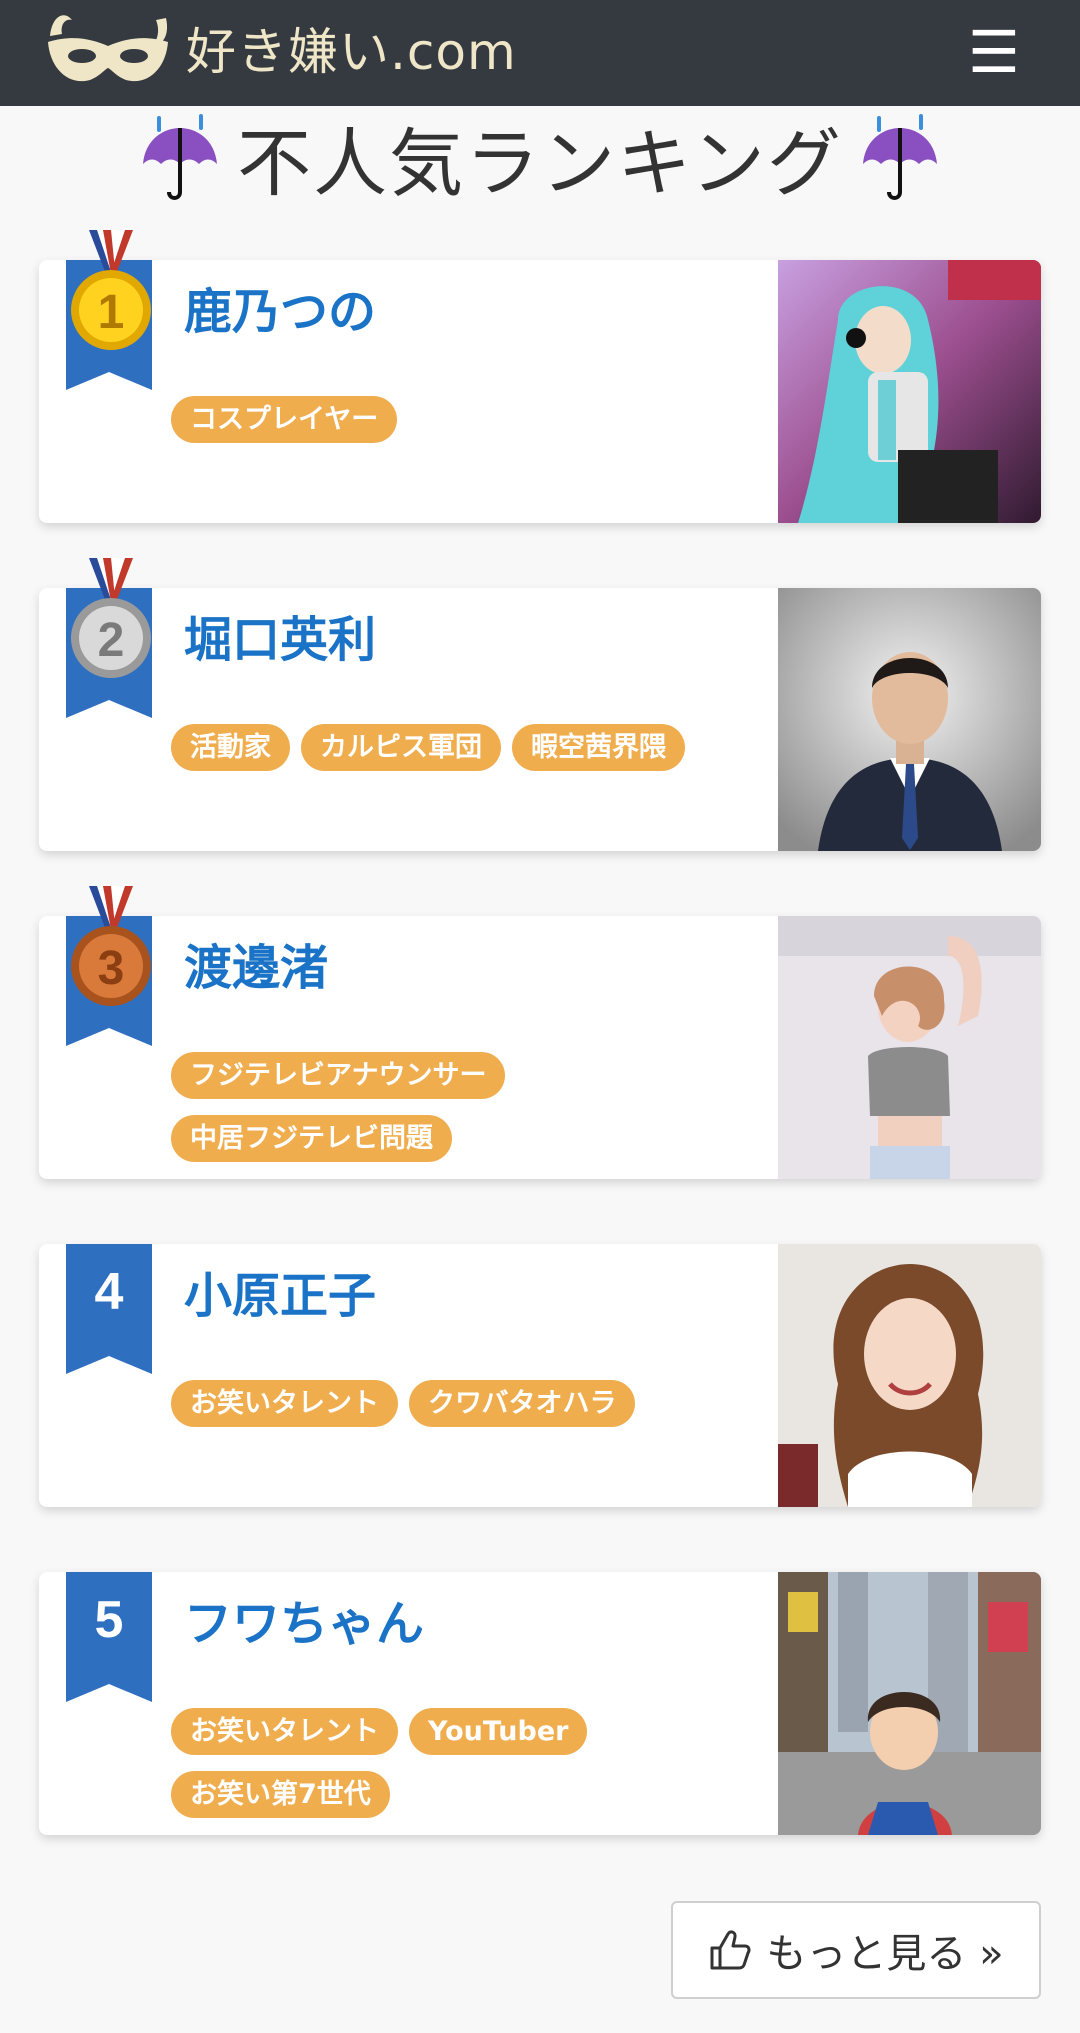 Image resolution: width=1080 pixels, height=2033 pixels. What do you see at coordinates (522, 1403) in the screenshot?
I see `tag: クワバタオハラ` at bounding box center [522, 1403].